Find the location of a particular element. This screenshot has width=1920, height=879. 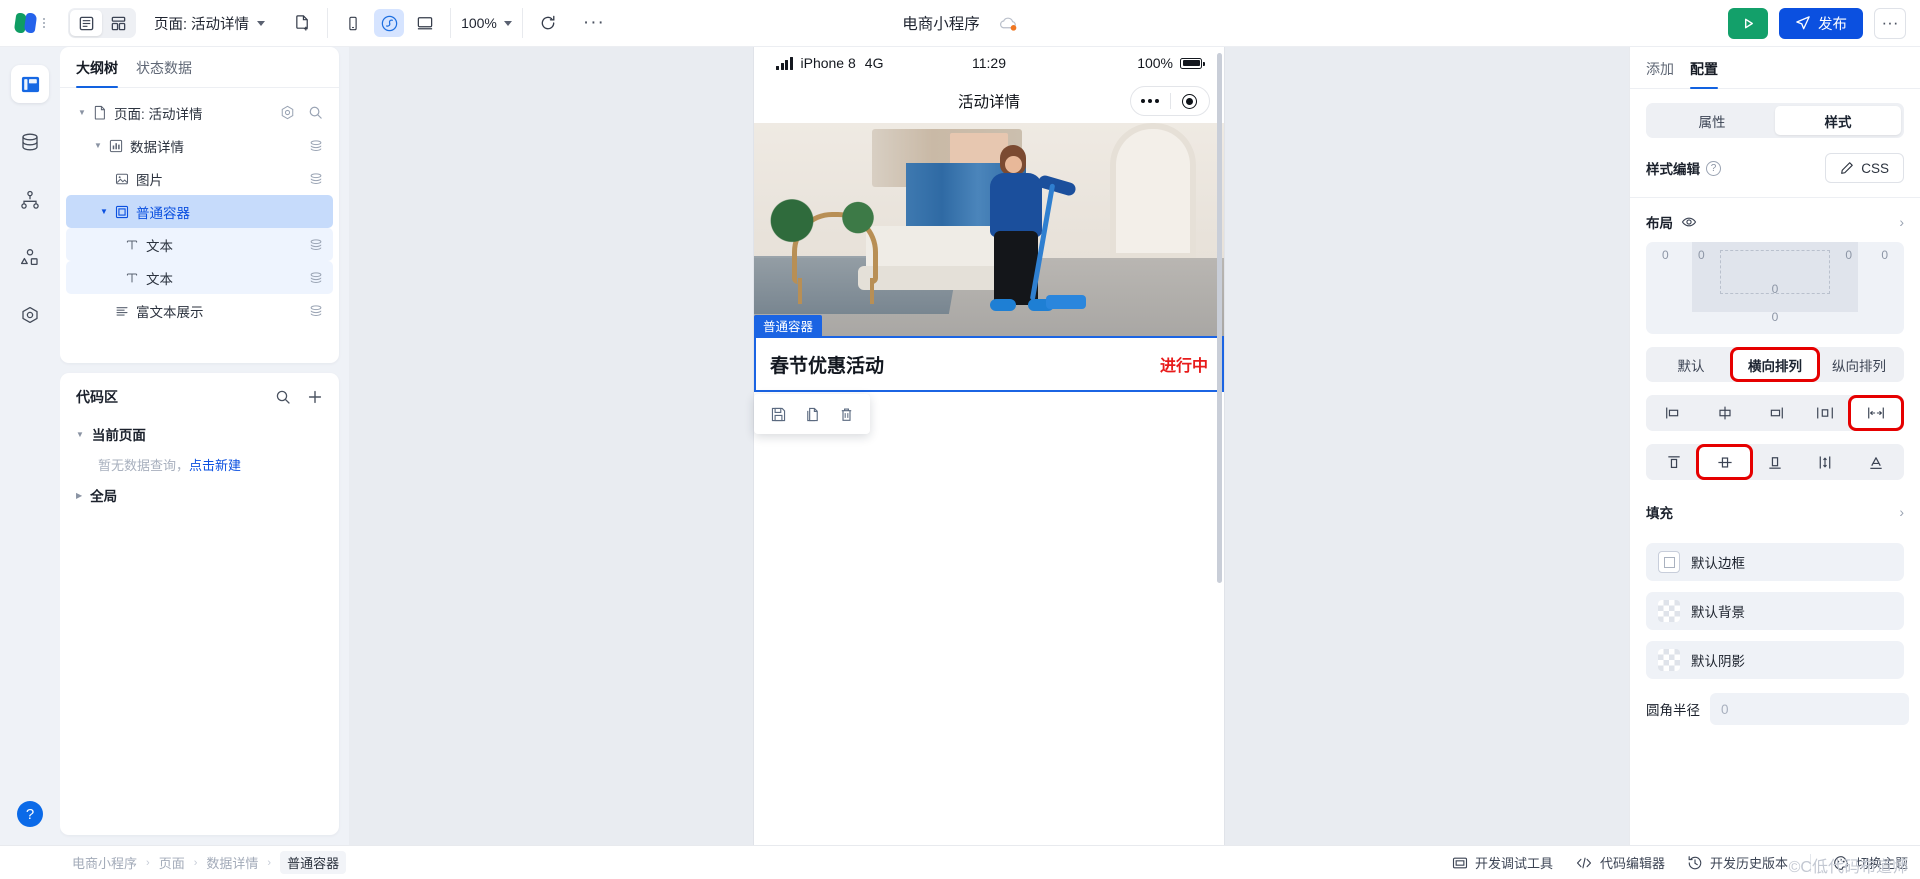

preview-scrollbar is located at coordinates (1219, 318).